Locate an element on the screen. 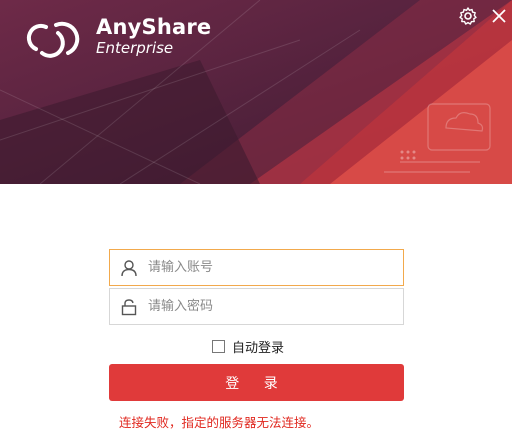 The width and height of the screenshot is (512, 432). login-button: 登 录 is located at coordinates (256, 382).